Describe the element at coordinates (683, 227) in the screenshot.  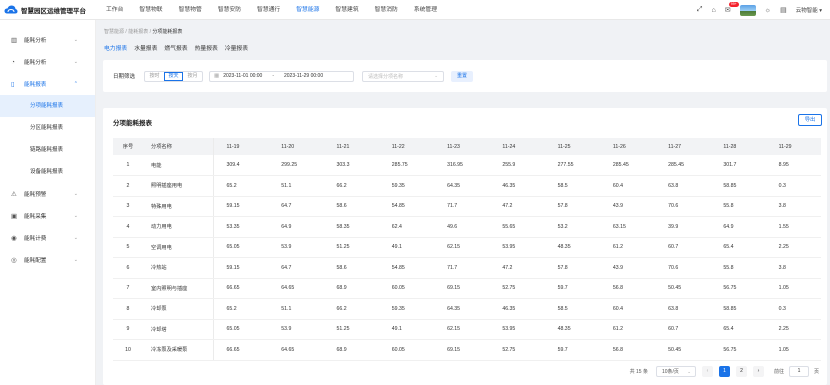
I see `table-cell: 39.9` at that location.